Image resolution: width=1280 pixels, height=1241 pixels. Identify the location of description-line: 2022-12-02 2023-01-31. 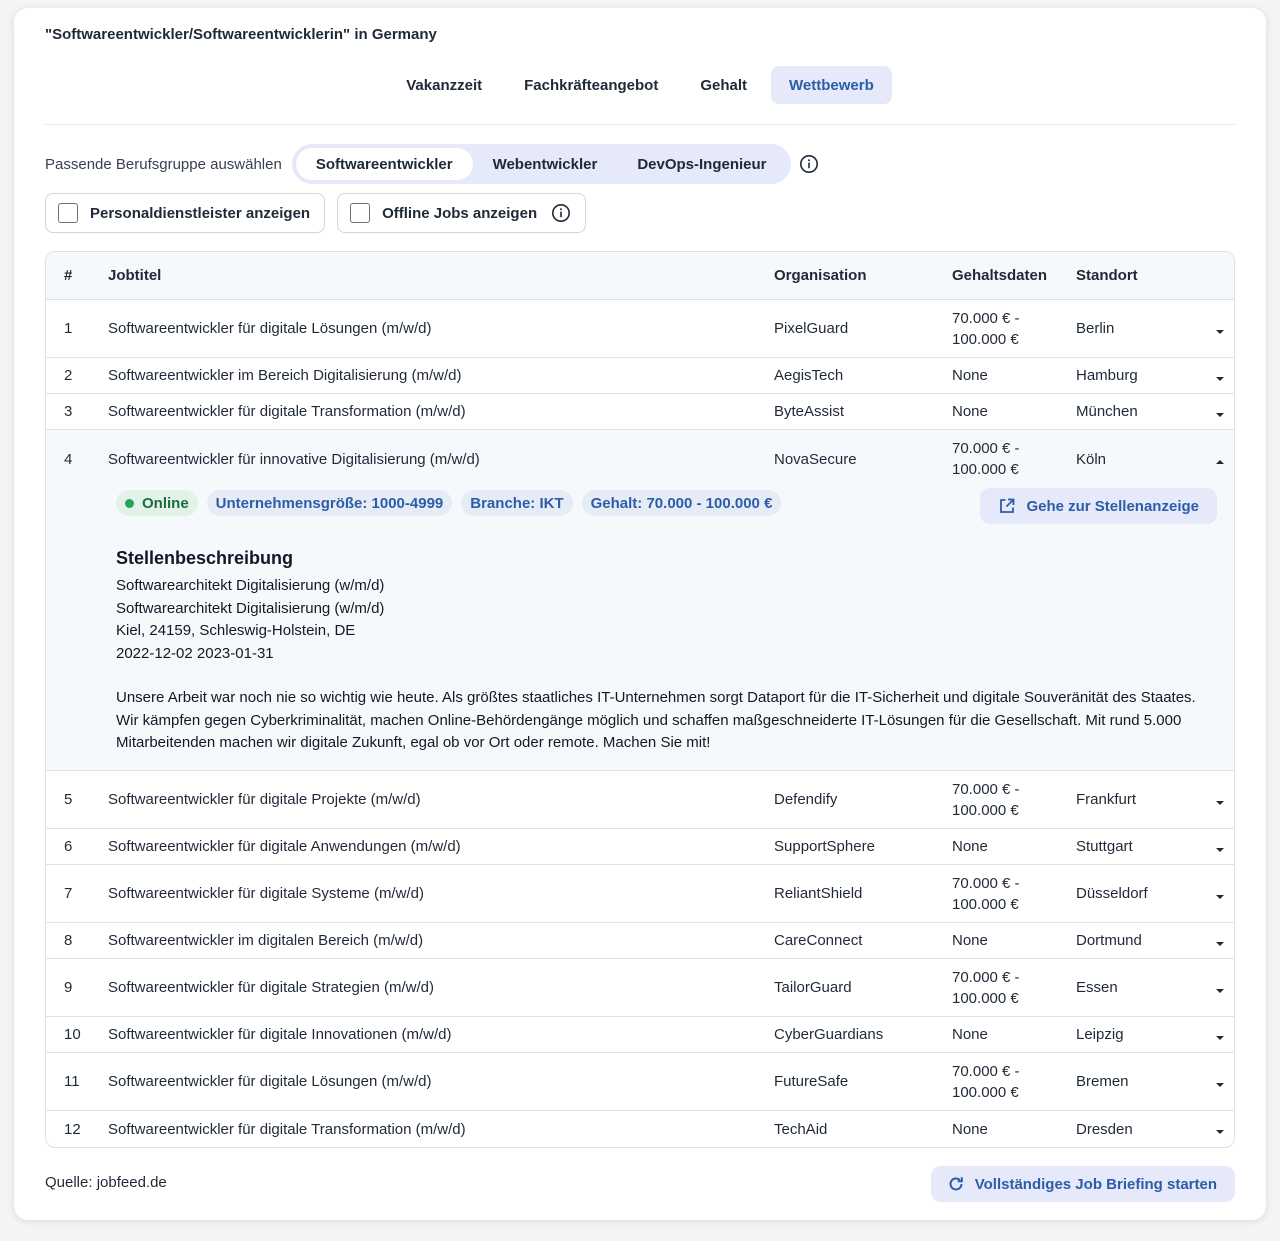
(195, 653).